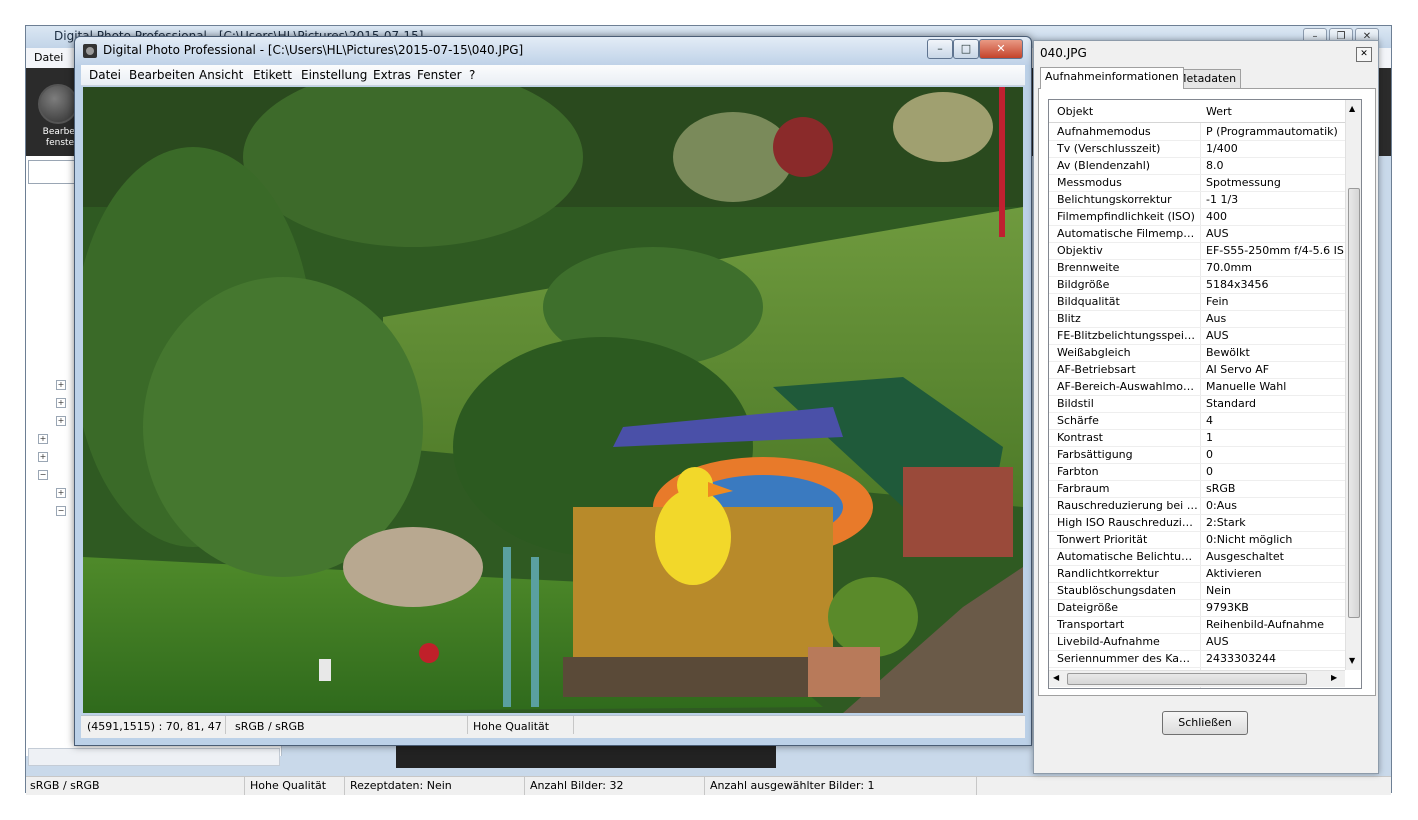 Image resolution: width=1418 pixels, height=820 pixels. What do you see at coordinates (1197, 642) in the screenshot?
I see `table-row: Livebild-Aufnahme AUS` at bounding box center [1197, 642].